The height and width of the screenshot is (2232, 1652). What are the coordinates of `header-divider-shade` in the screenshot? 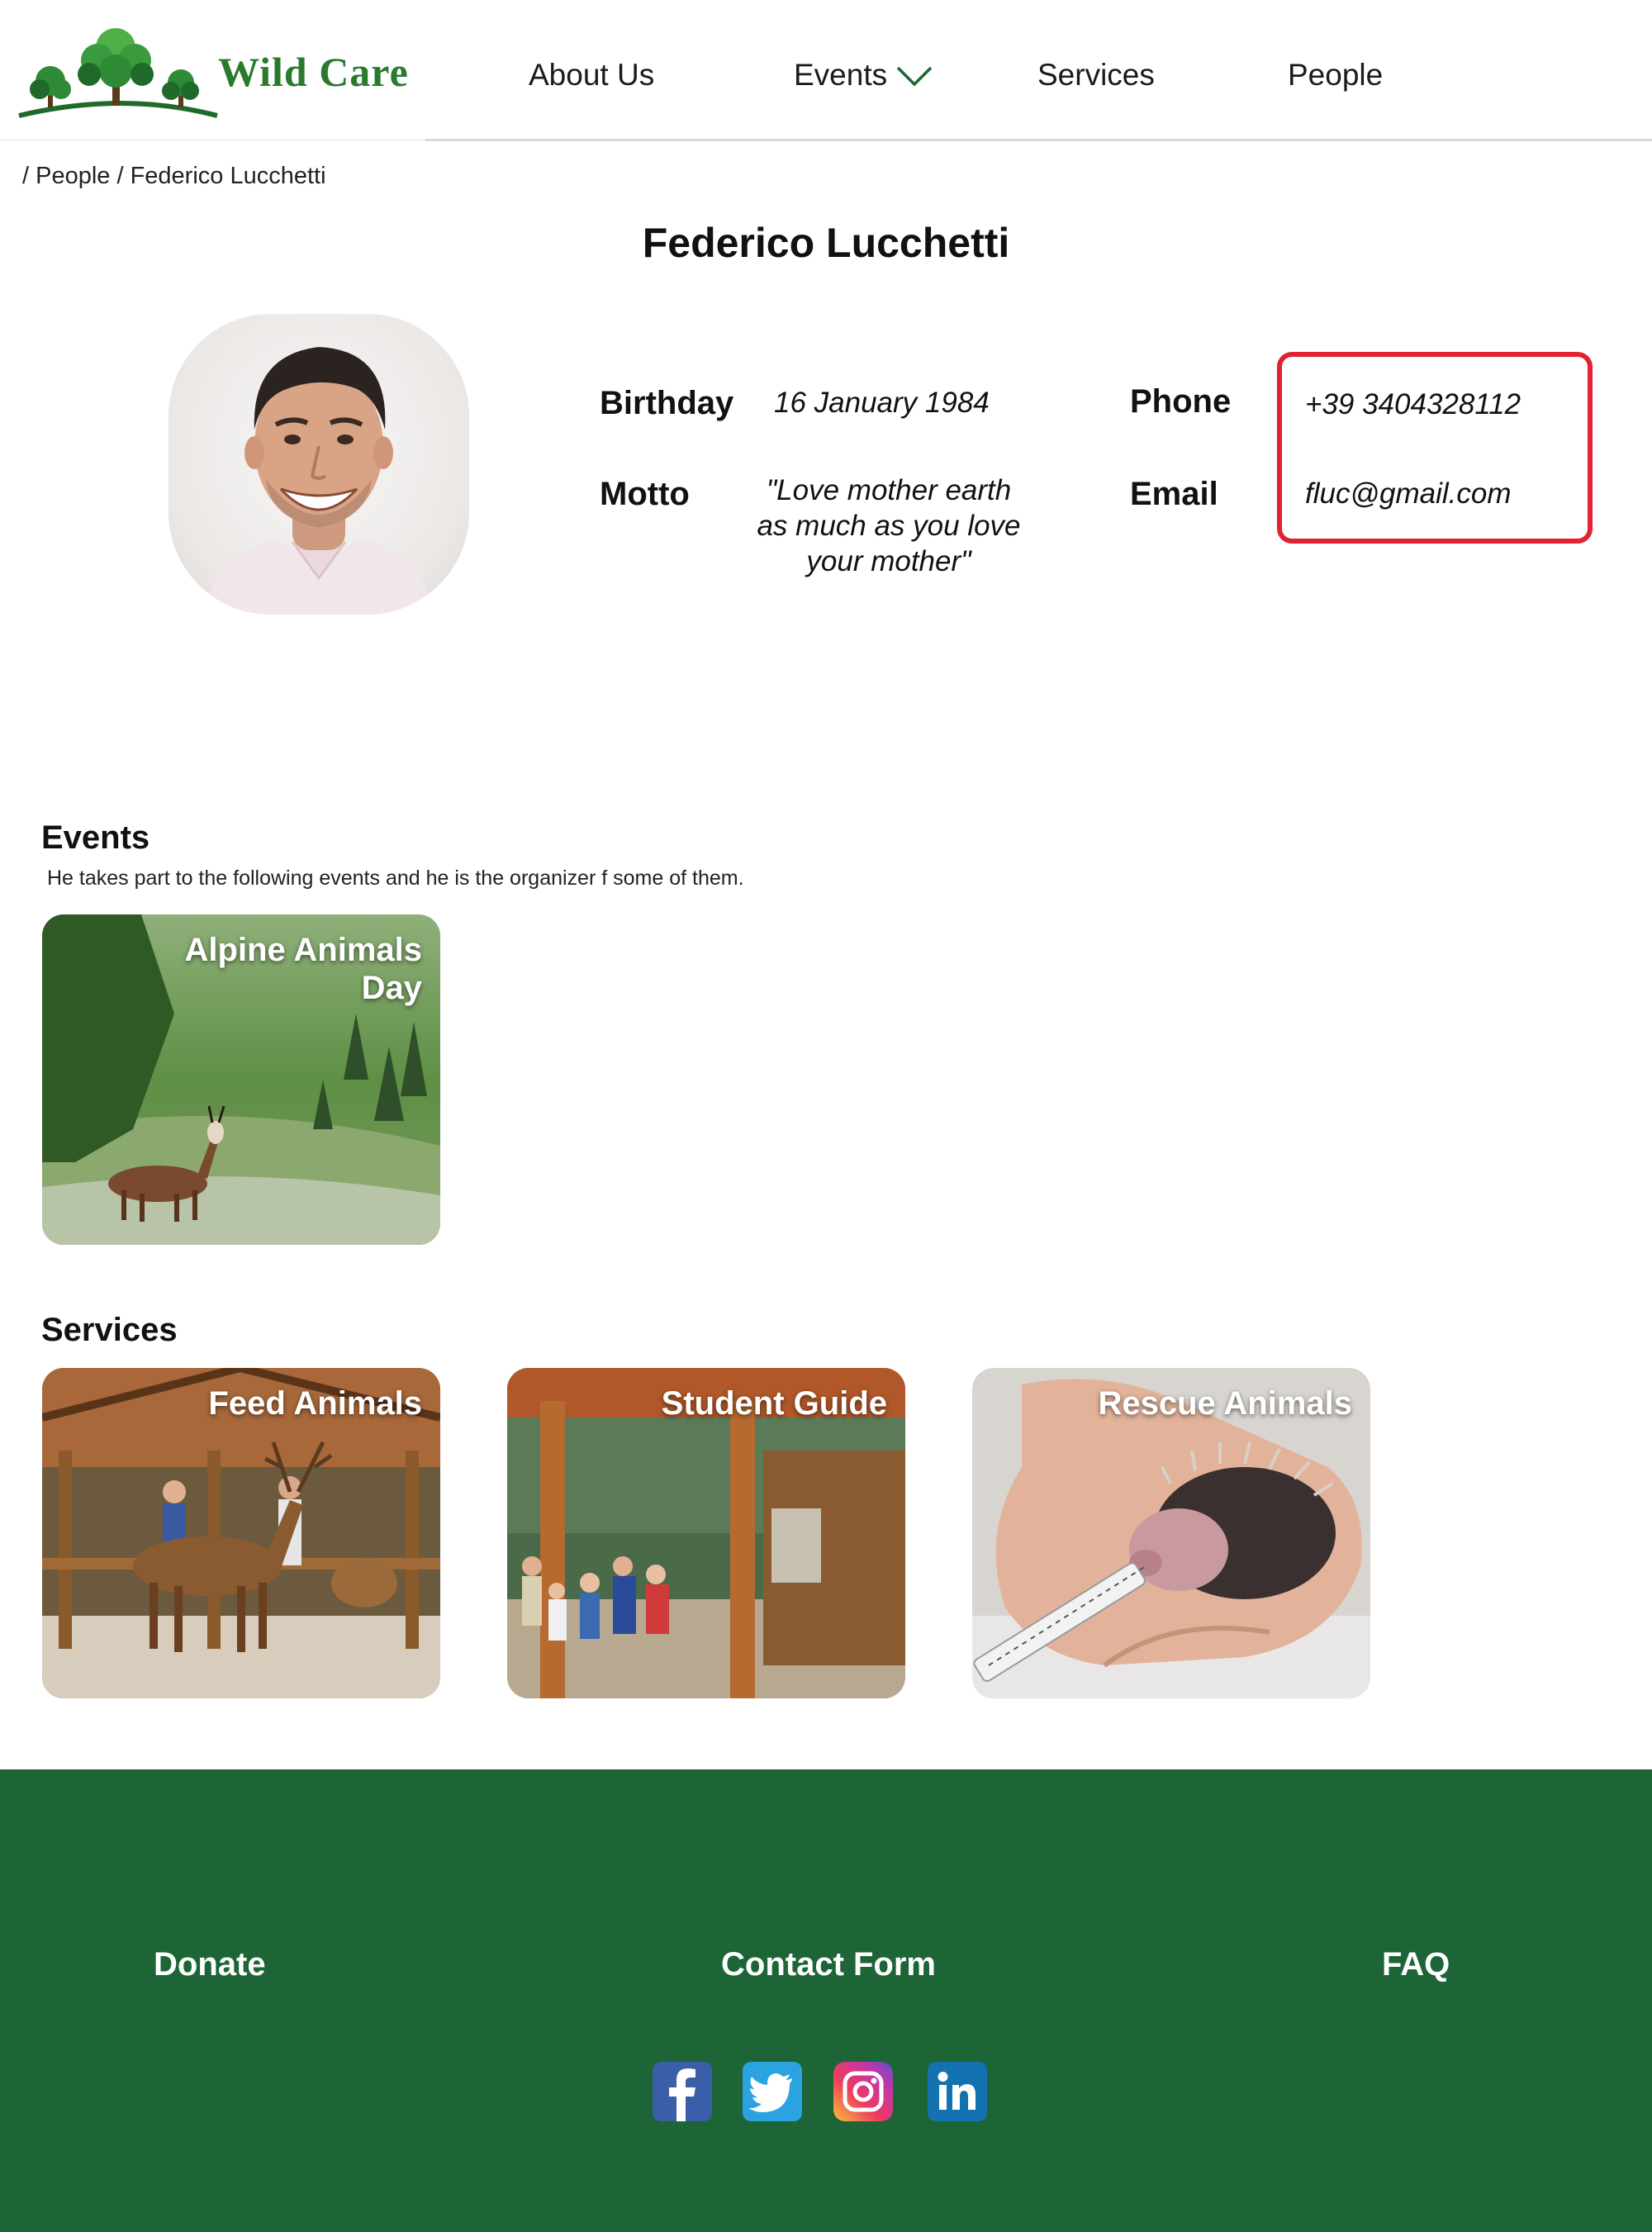 It's located at (212, 140).